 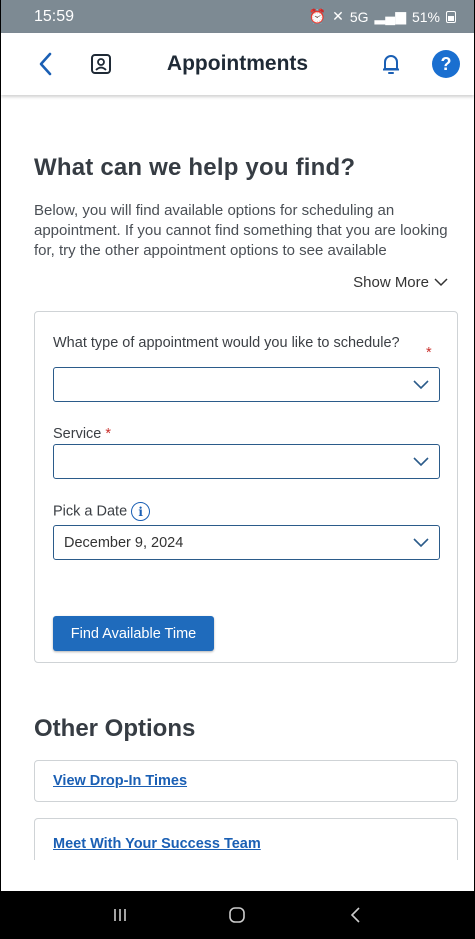 I want to click on recent-apps-button, so click(x=120, y=915).